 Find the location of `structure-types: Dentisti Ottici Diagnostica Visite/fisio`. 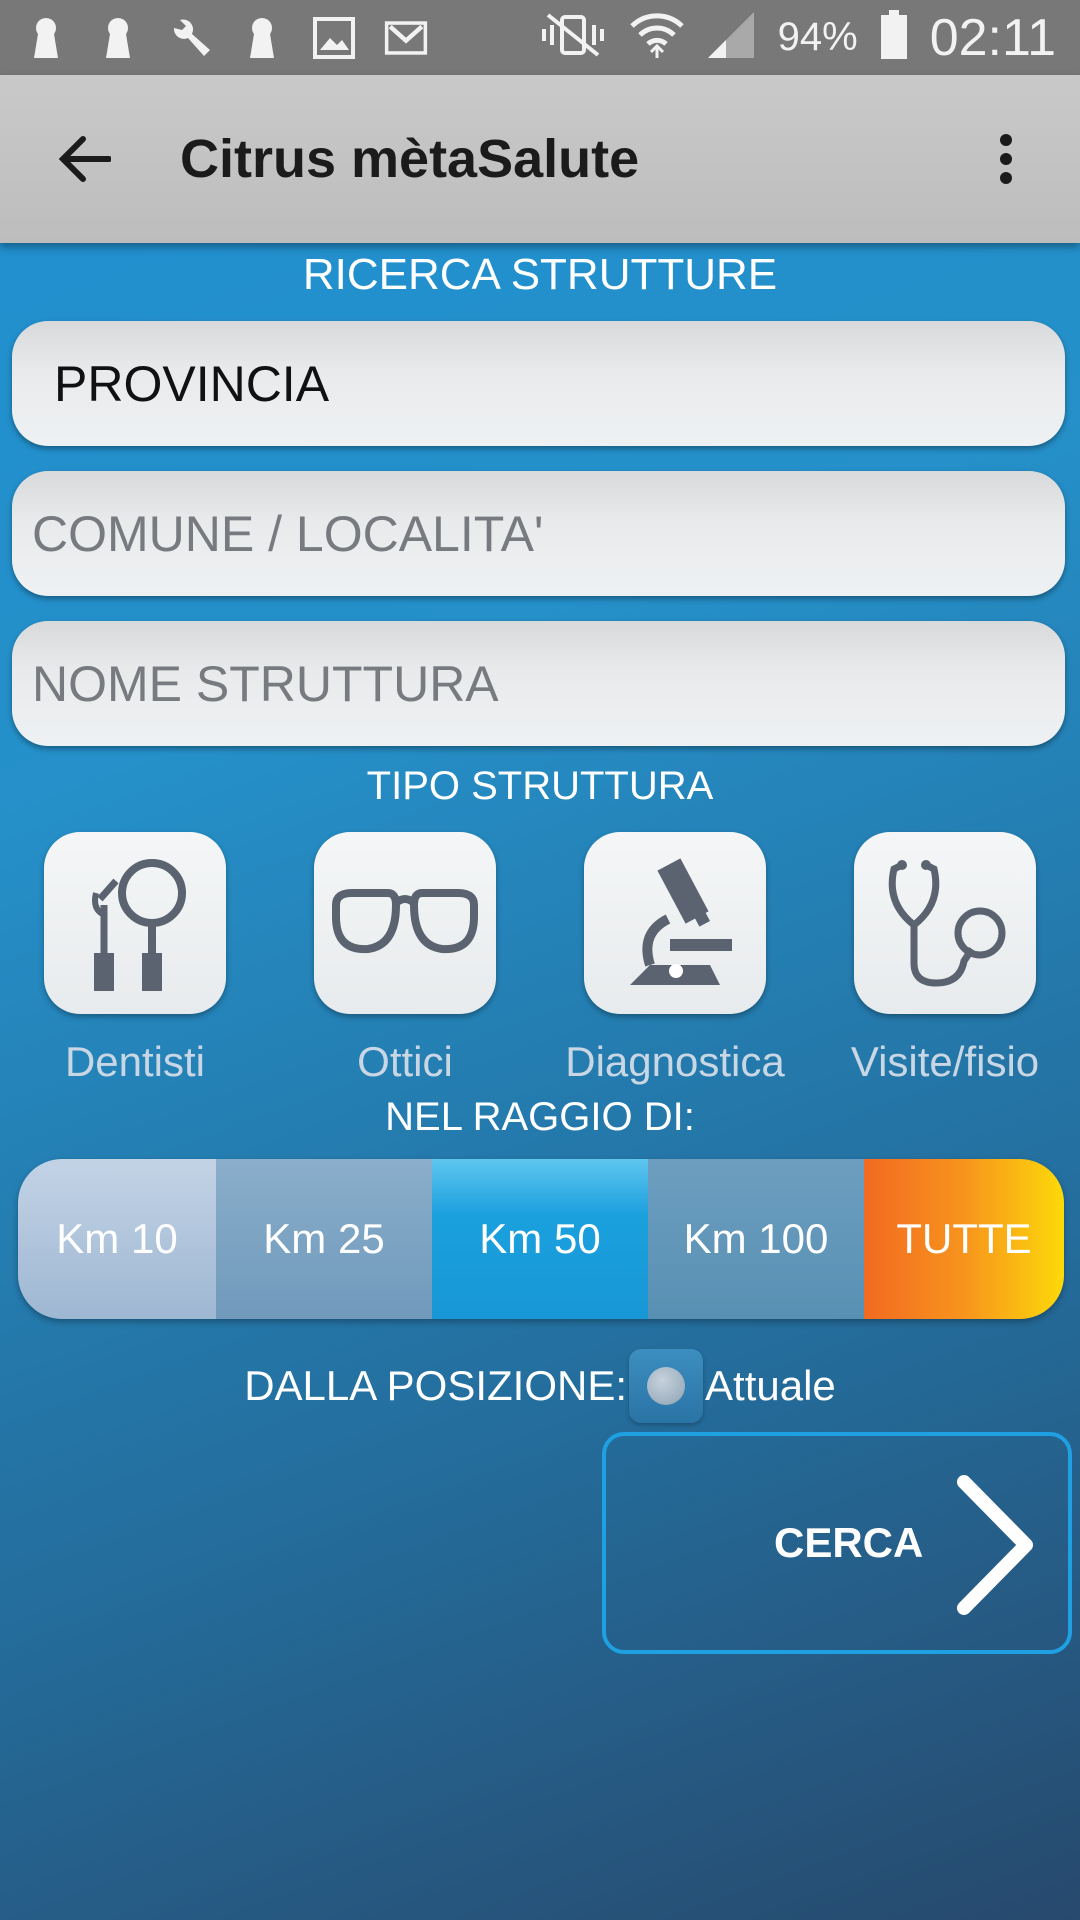

structure-types: Dentisti Ottici Diagnostica Visite/fisio is located at coordinates (540, 962).